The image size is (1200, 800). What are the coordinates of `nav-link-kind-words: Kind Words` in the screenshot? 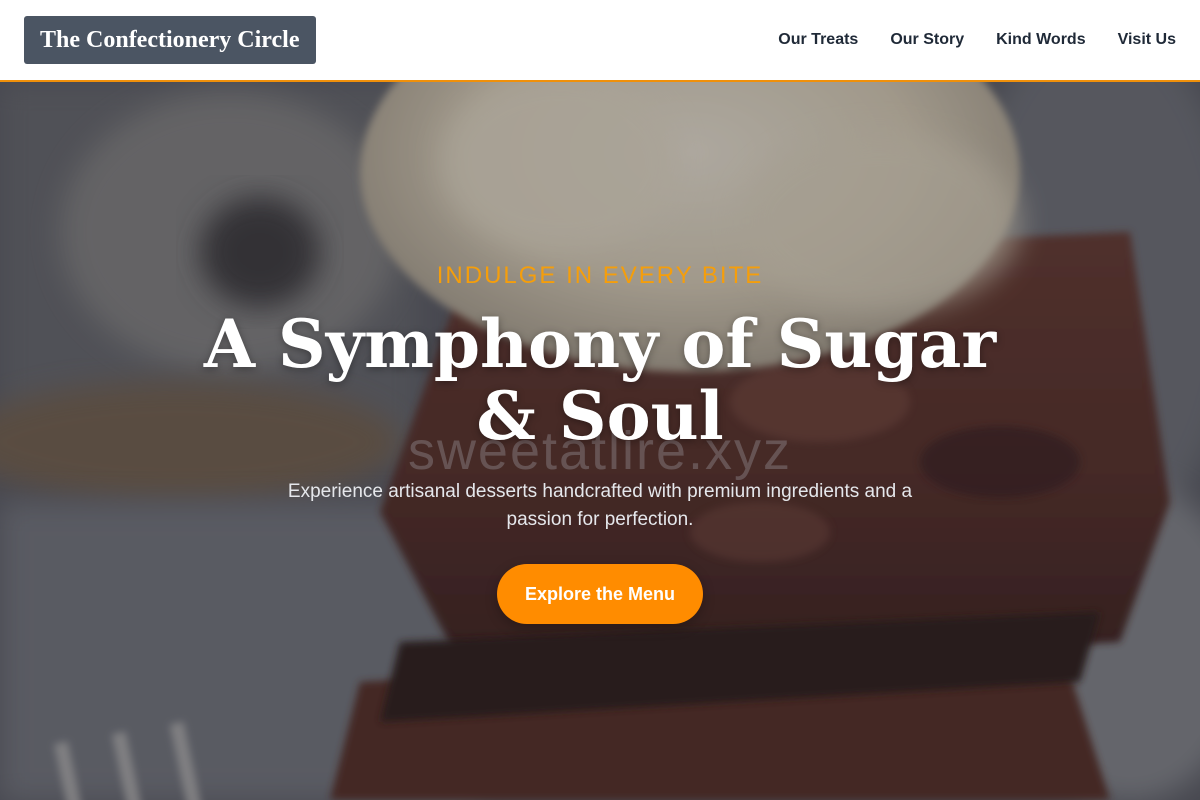 It's located at (1040, 40).